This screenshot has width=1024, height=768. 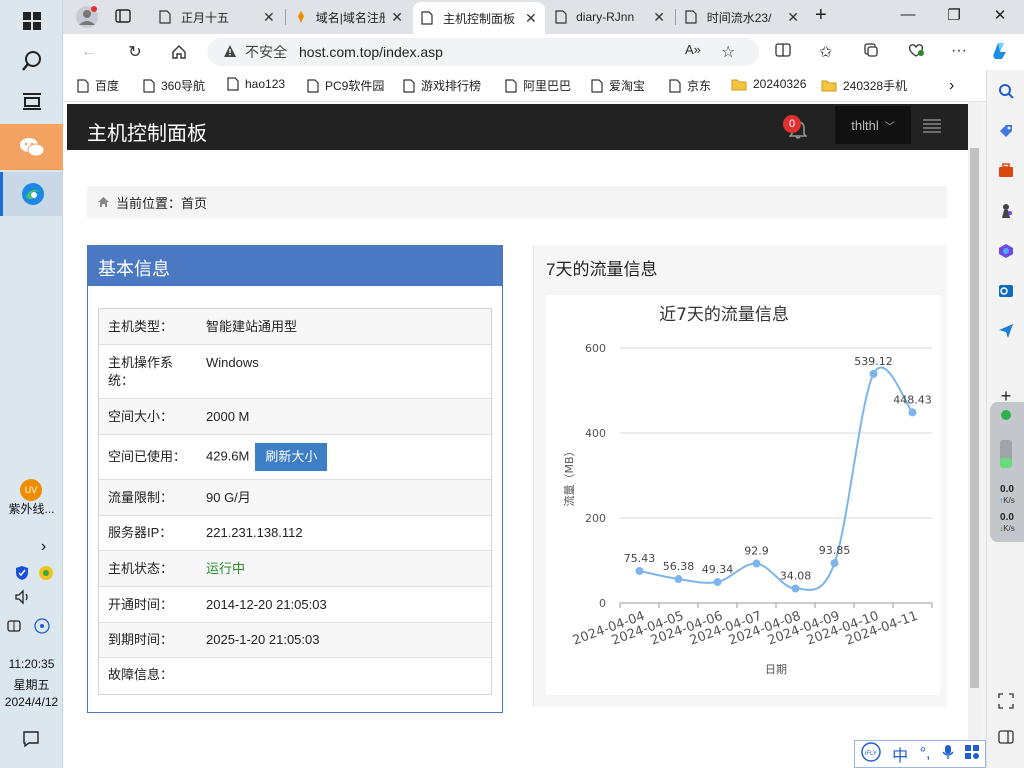 What do you see at coordinates (179, 52) in the screenshot?
I see `home-icon` at bounding box center [179, 52].